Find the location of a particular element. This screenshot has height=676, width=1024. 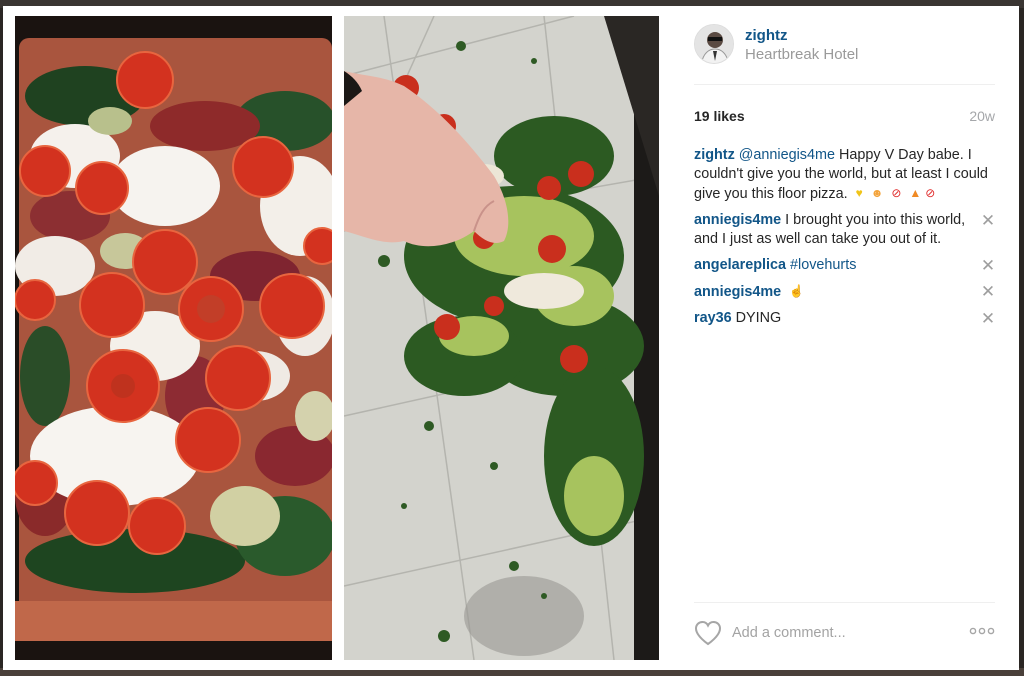

comment-author: ray36 is located at coordinates (713, 318).